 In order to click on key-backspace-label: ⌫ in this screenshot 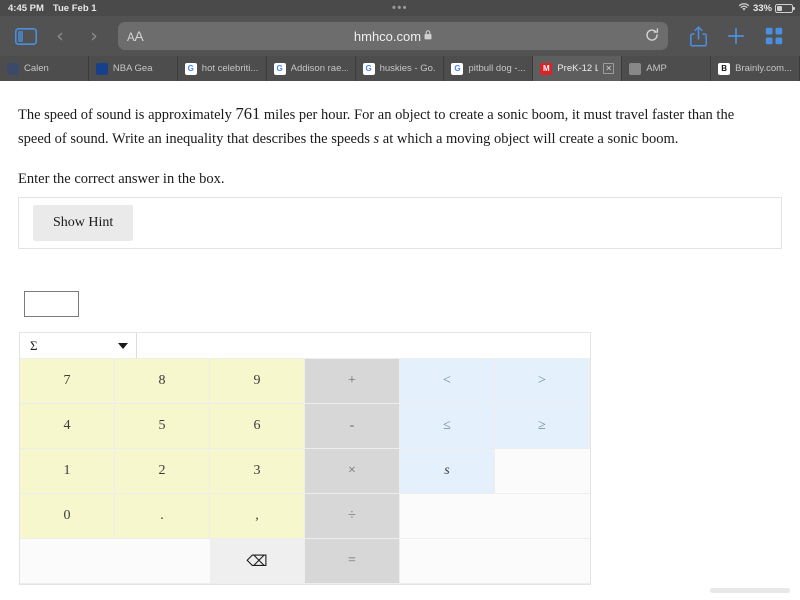, I will do `click(257, 561)`.